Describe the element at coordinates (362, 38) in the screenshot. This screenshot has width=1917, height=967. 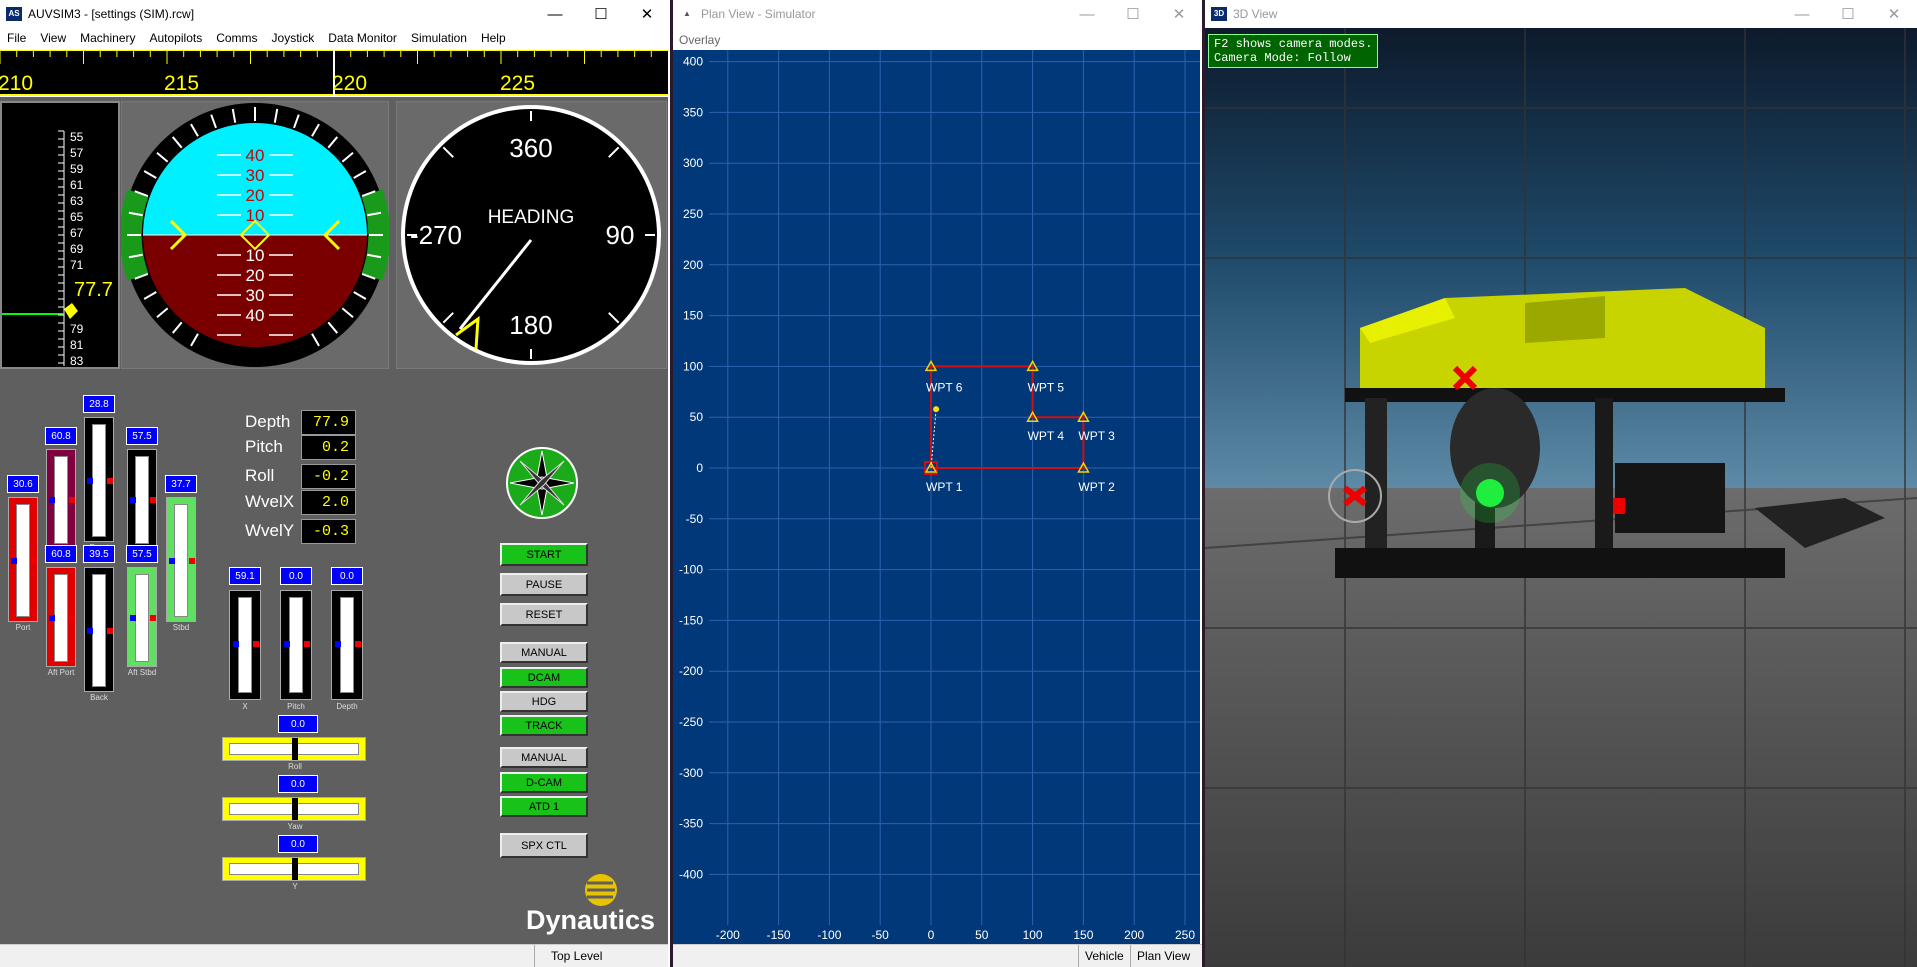
I see `menu-data-monitor: Data Monitor` at that location.